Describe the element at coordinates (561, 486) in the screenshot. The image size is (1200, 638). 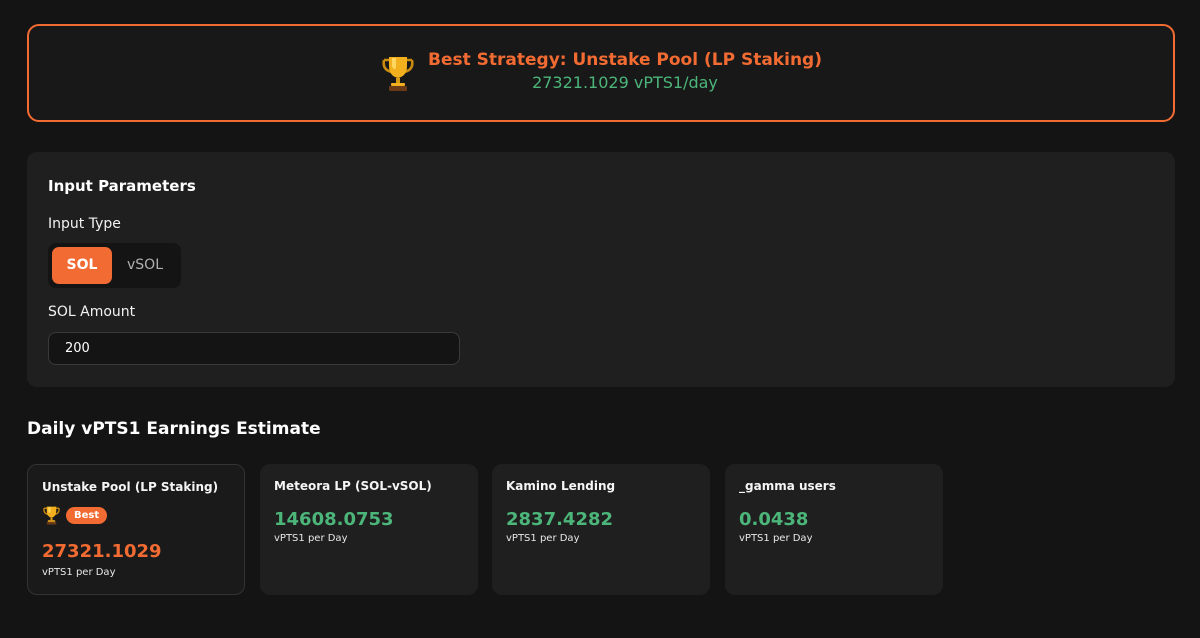
I see `strategy-name: Kamino Lending` at that location.